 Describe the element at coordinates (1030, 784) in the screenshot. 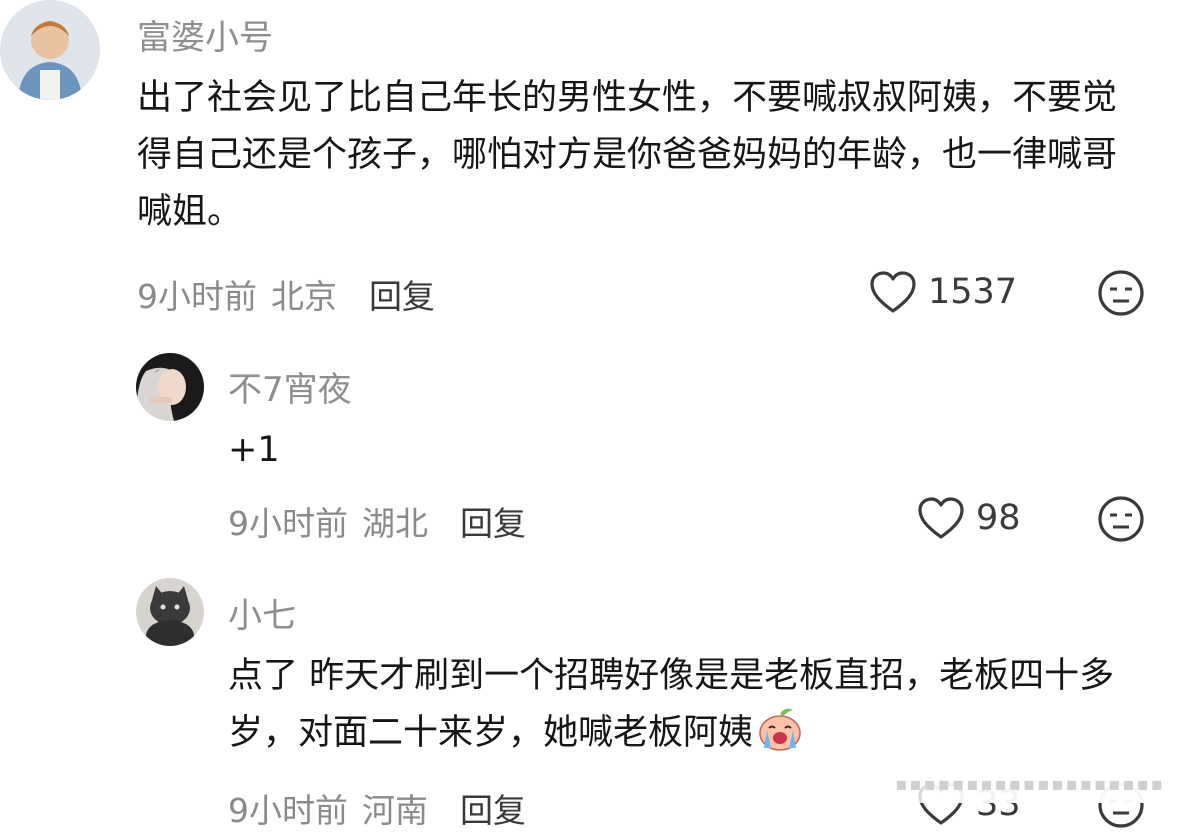

I see `watermark-dots: ▪▪▪▪▪▪▪▪▪▪▪▪▪▪▪▪▪▪▪` at that location.